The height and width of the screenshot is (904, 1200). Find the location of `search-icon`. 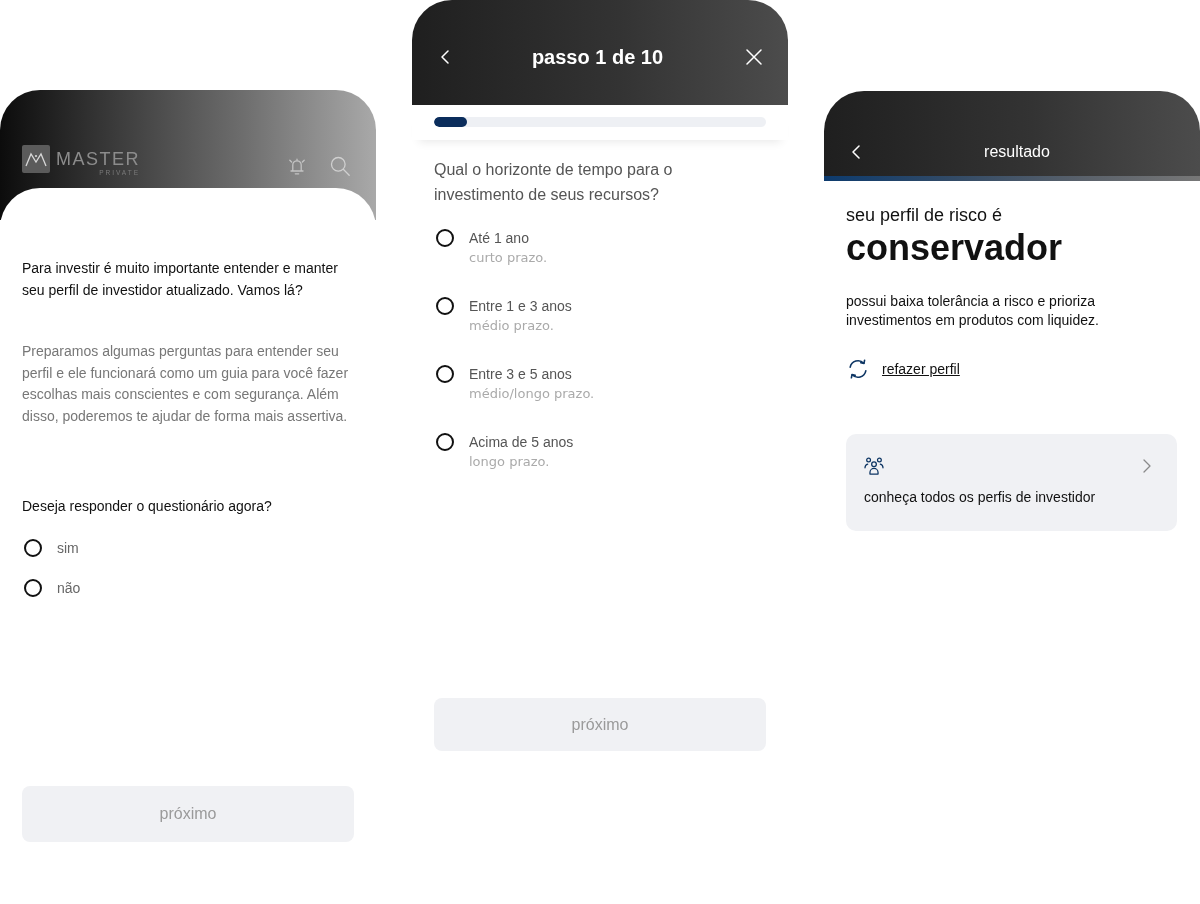

search-icon is located at coordinates (340, 165).